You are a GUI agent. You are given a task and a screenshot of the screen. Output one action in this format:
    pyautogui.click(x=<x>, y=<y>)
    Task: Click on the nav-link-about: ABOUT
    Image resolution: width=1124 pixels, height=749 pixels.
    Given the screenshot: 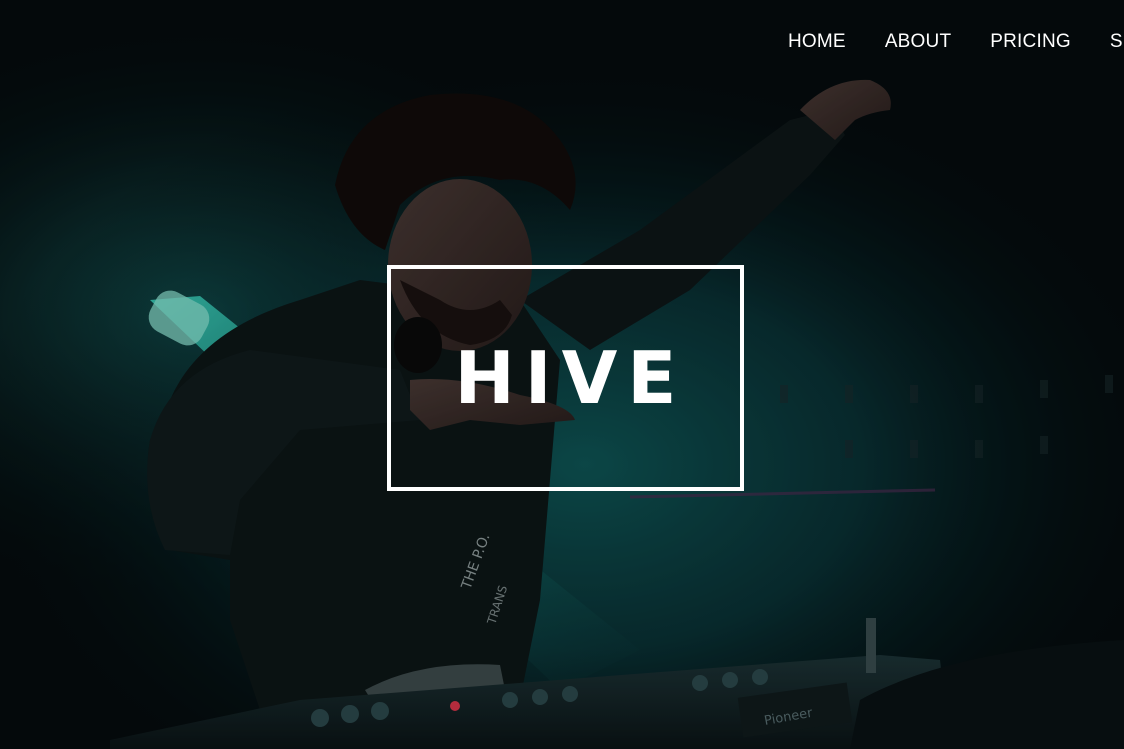 What is the action you would take?
    pyautogui.click(x=918, y=42)
    